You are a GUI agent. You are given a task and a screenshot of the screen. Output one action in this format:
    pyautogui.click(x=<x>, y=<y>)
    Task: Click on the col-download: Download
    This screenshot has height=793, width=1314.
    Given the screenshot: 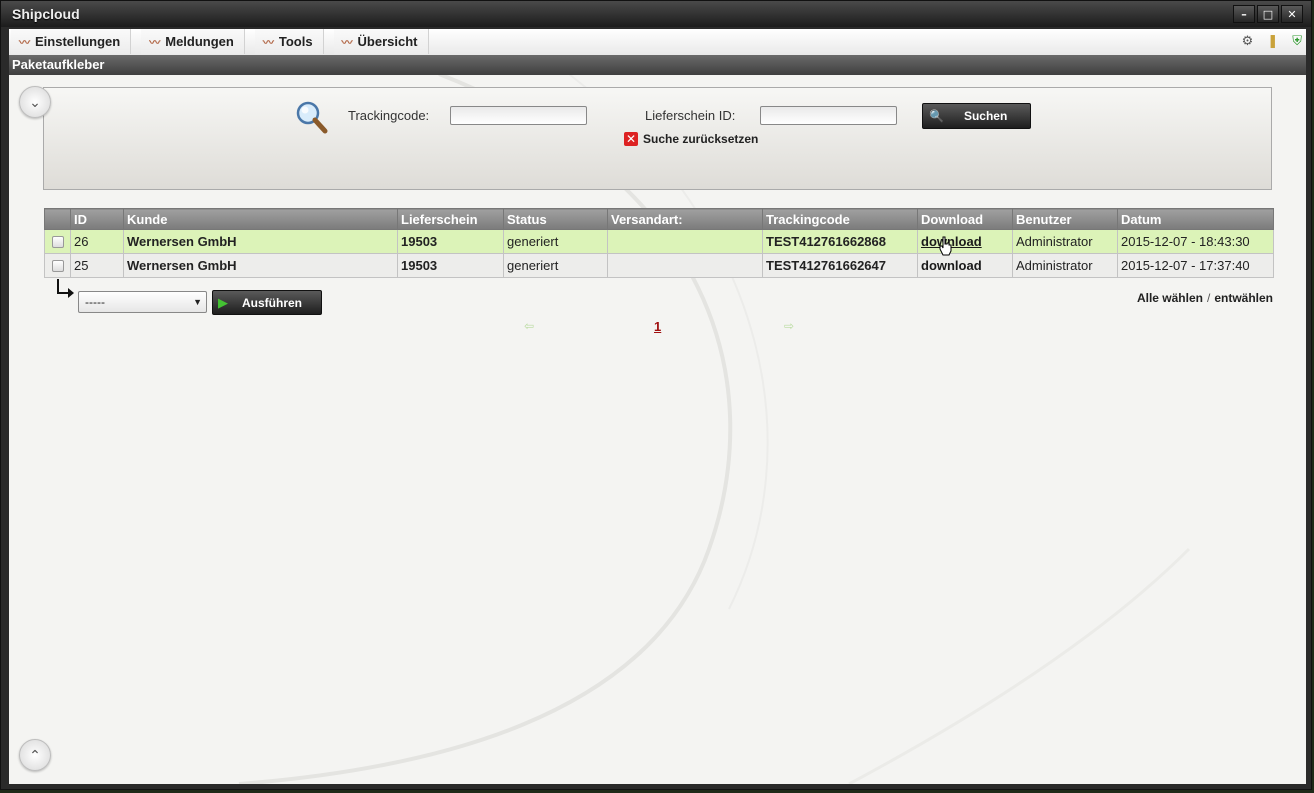 What is the action you would take?
    pyautogui.click(x=965, y=219)
    